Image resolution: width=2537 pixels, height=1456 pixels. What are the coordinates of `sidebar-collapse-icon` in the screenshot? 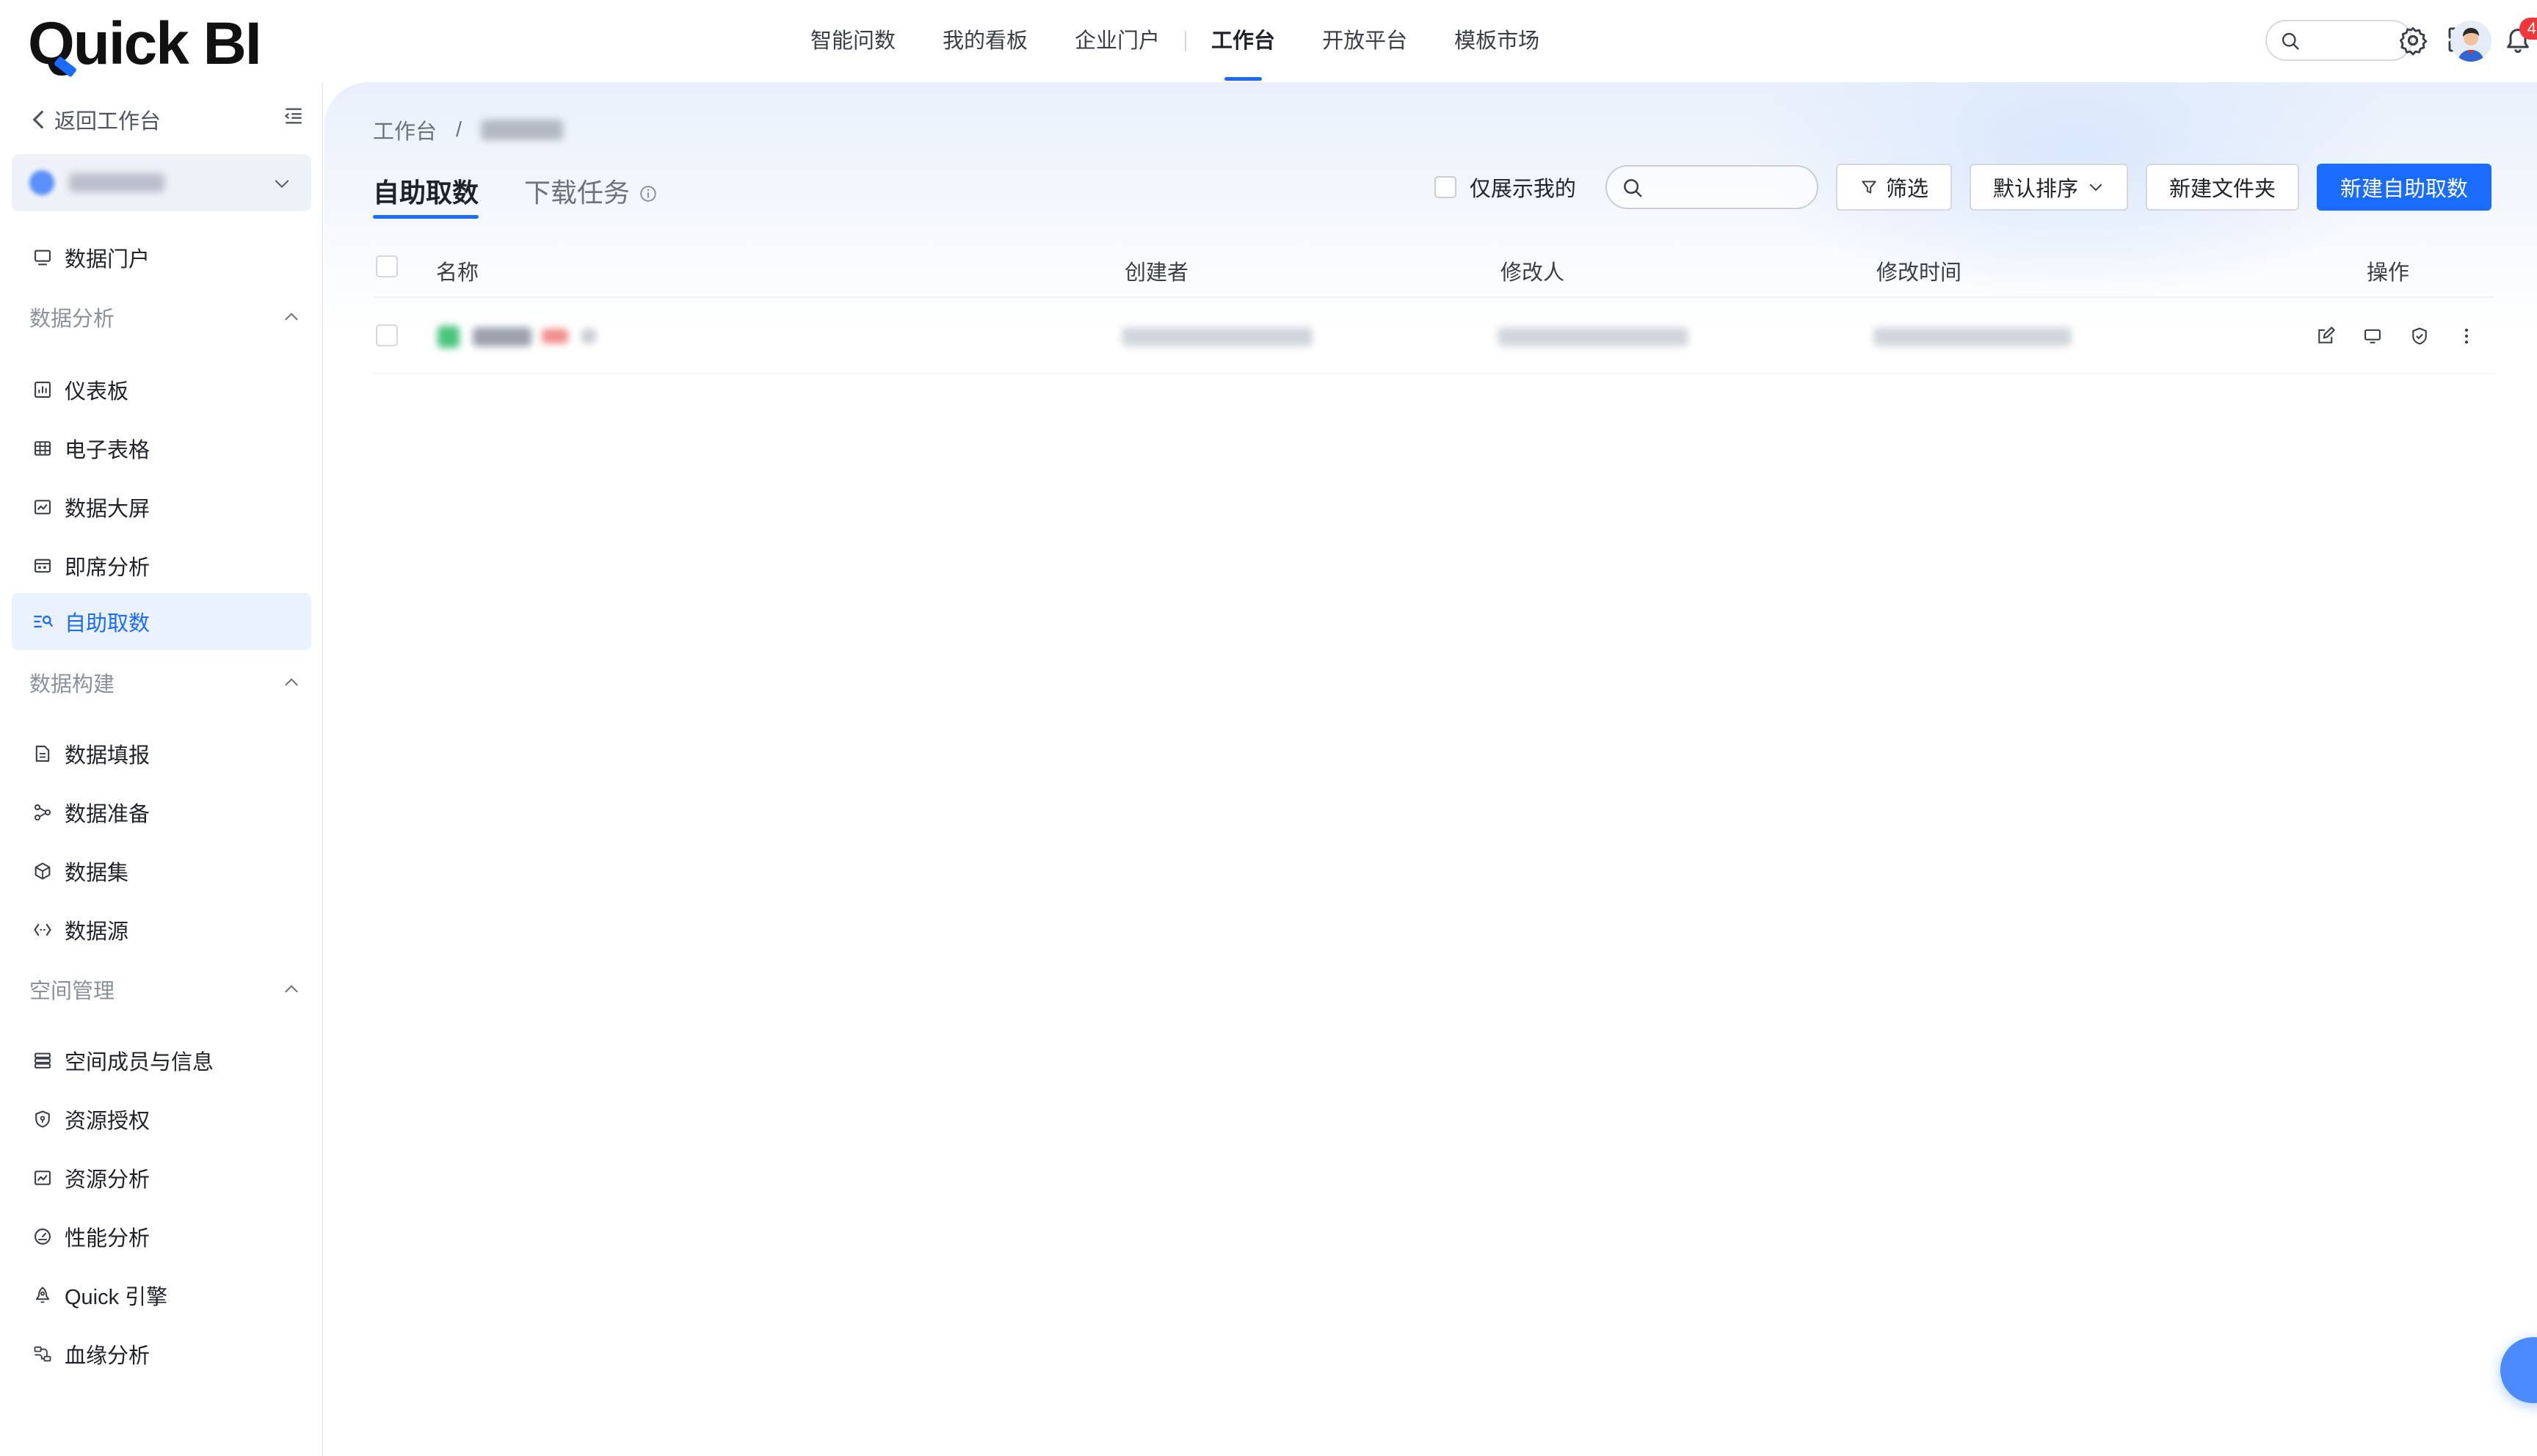 It's located at (293, 117).